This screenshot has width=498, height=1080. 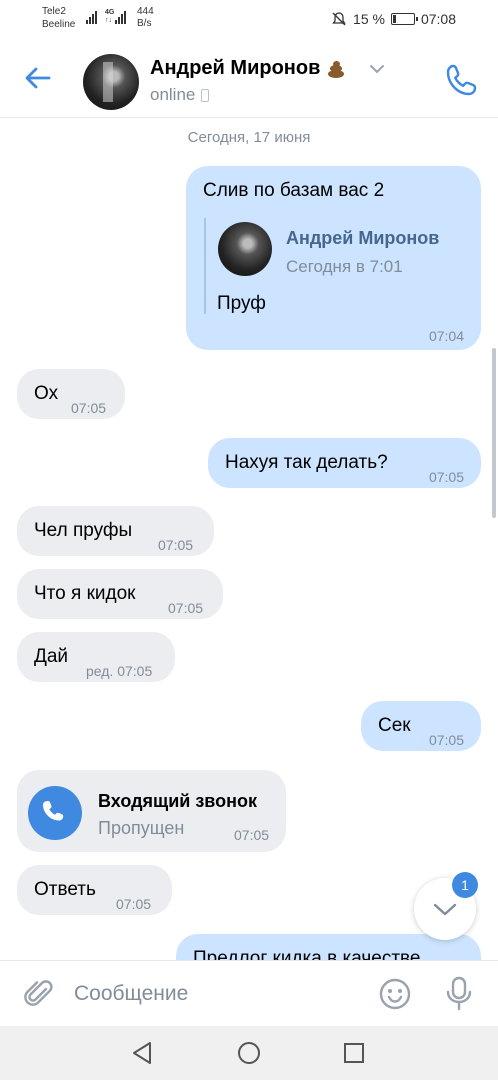 I want to click on message-text: Сек, so click(x=394, y=725).